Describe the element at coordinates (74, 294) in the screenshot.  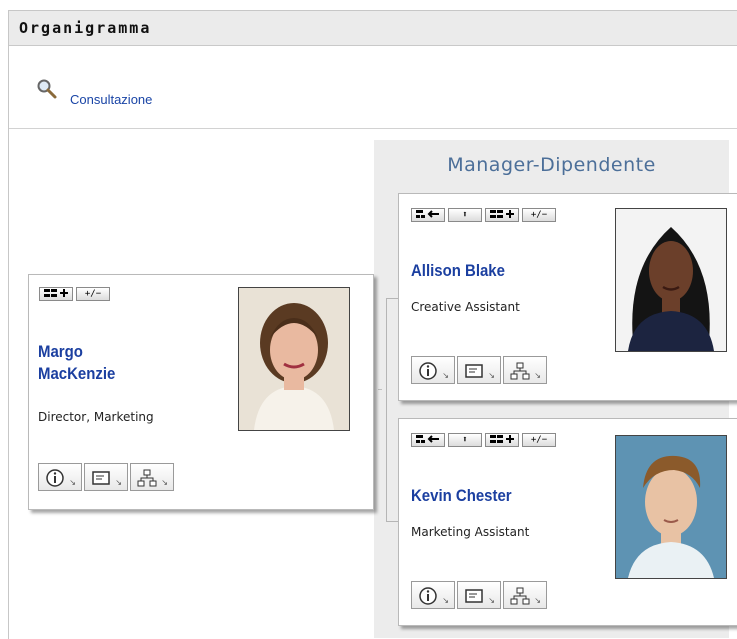
I see `card-toolbar: +/−` at that location.